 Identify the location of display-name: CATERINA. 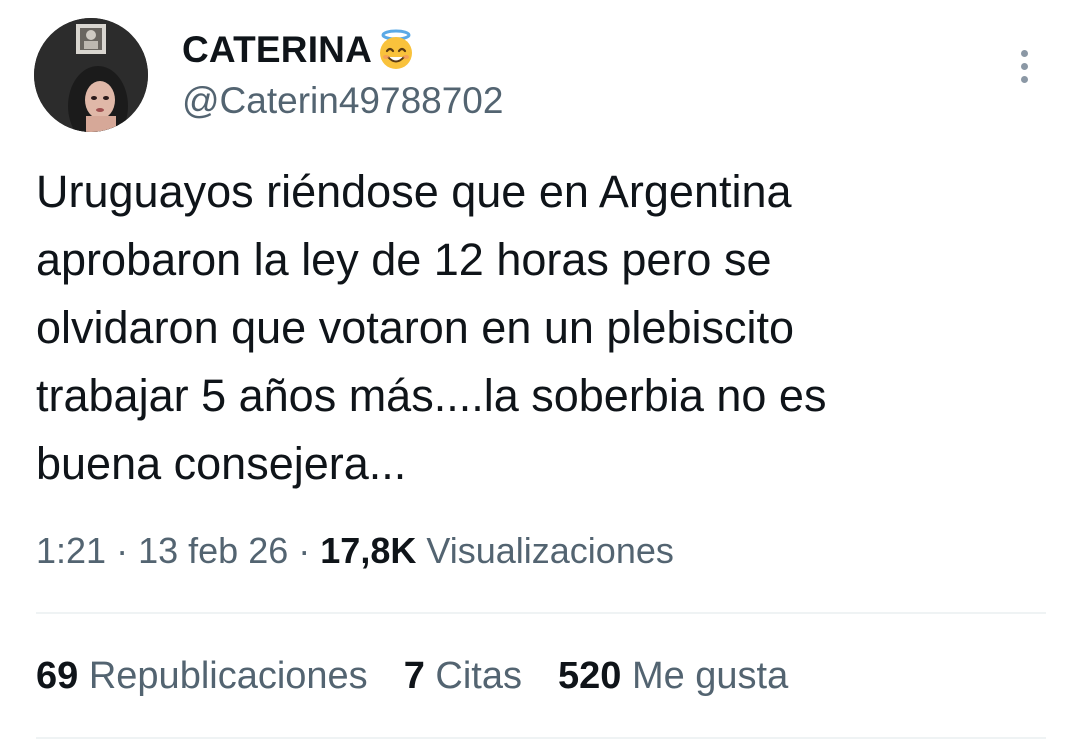
(300, 50).